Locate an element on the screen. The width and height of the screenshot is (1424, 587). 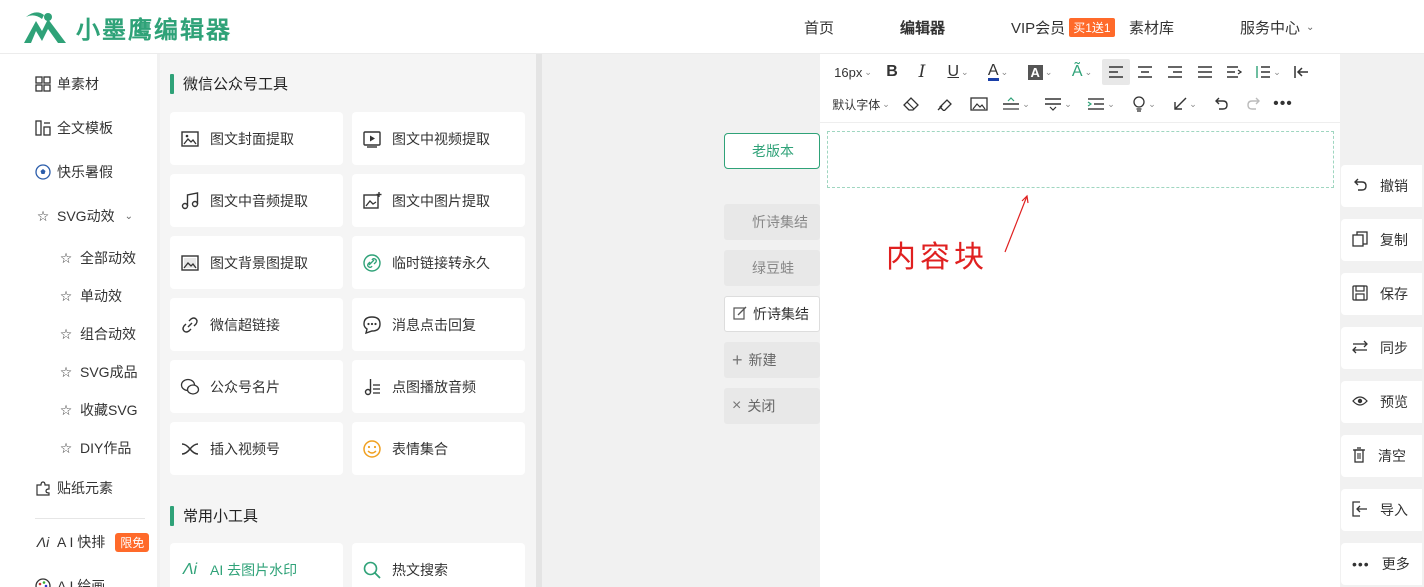
tool-hot-search: 热文搜索 is located at coordinates (438, 565).